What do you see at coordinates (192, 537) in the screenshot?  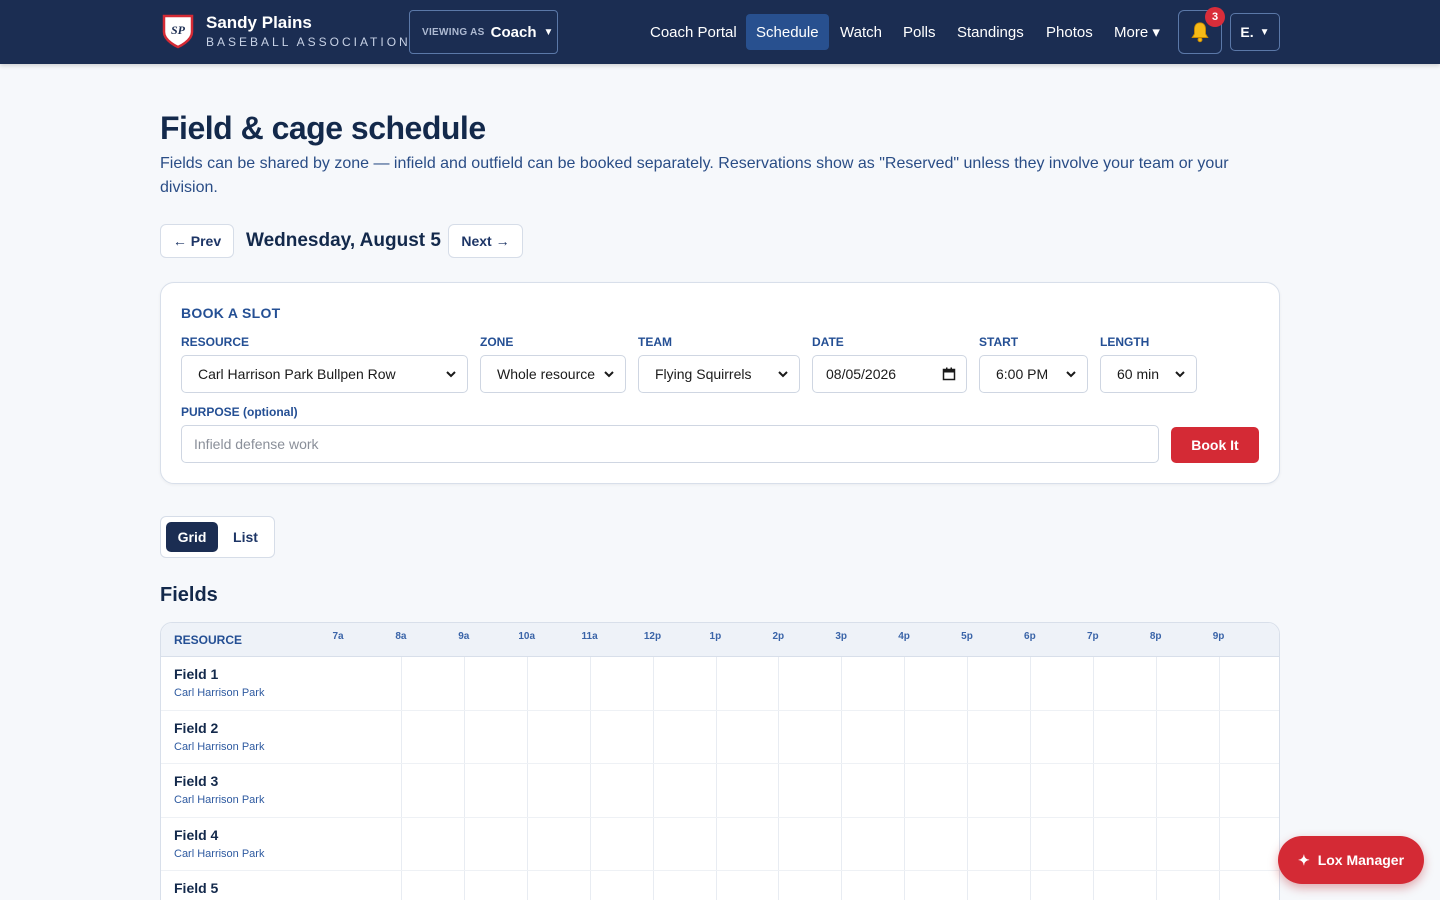 I see `grid-view-tab: Grid` at bounding box center [192, 537].